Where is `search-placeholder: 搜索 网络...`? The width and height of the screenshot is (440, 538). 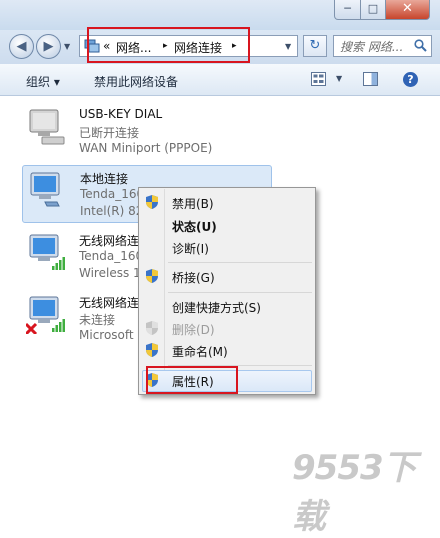 search-placeholder: 搜索 网络... is located at coordinates (372, 47).